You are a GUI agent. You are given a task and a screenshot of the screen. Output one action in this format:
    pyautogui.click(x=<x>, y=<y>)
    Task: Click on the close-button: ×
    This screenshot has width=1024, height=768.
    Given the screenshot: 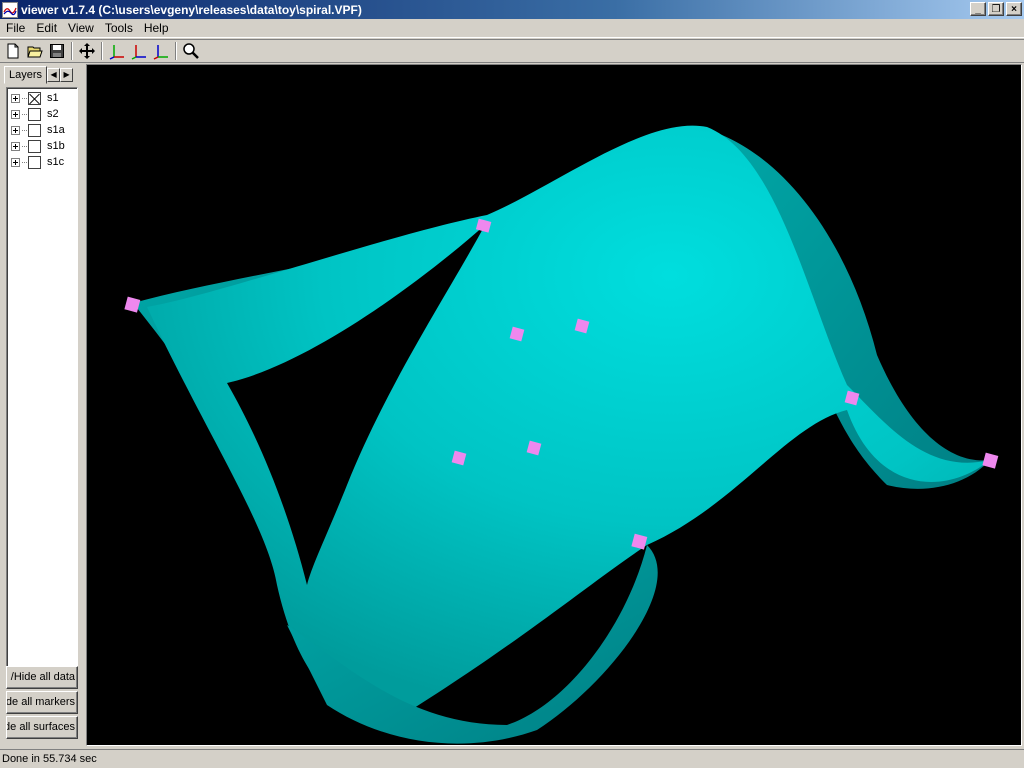 What is the action you would take?
    pyautogui.click(x=1014, y=9)
    